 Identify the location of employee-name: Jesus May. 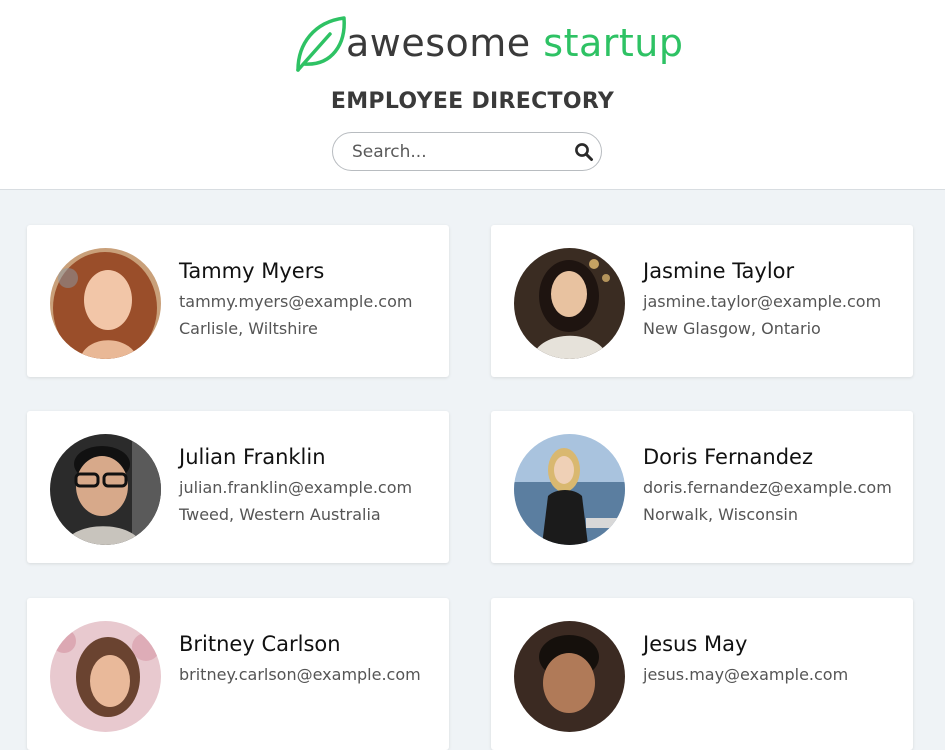
(695, 644).